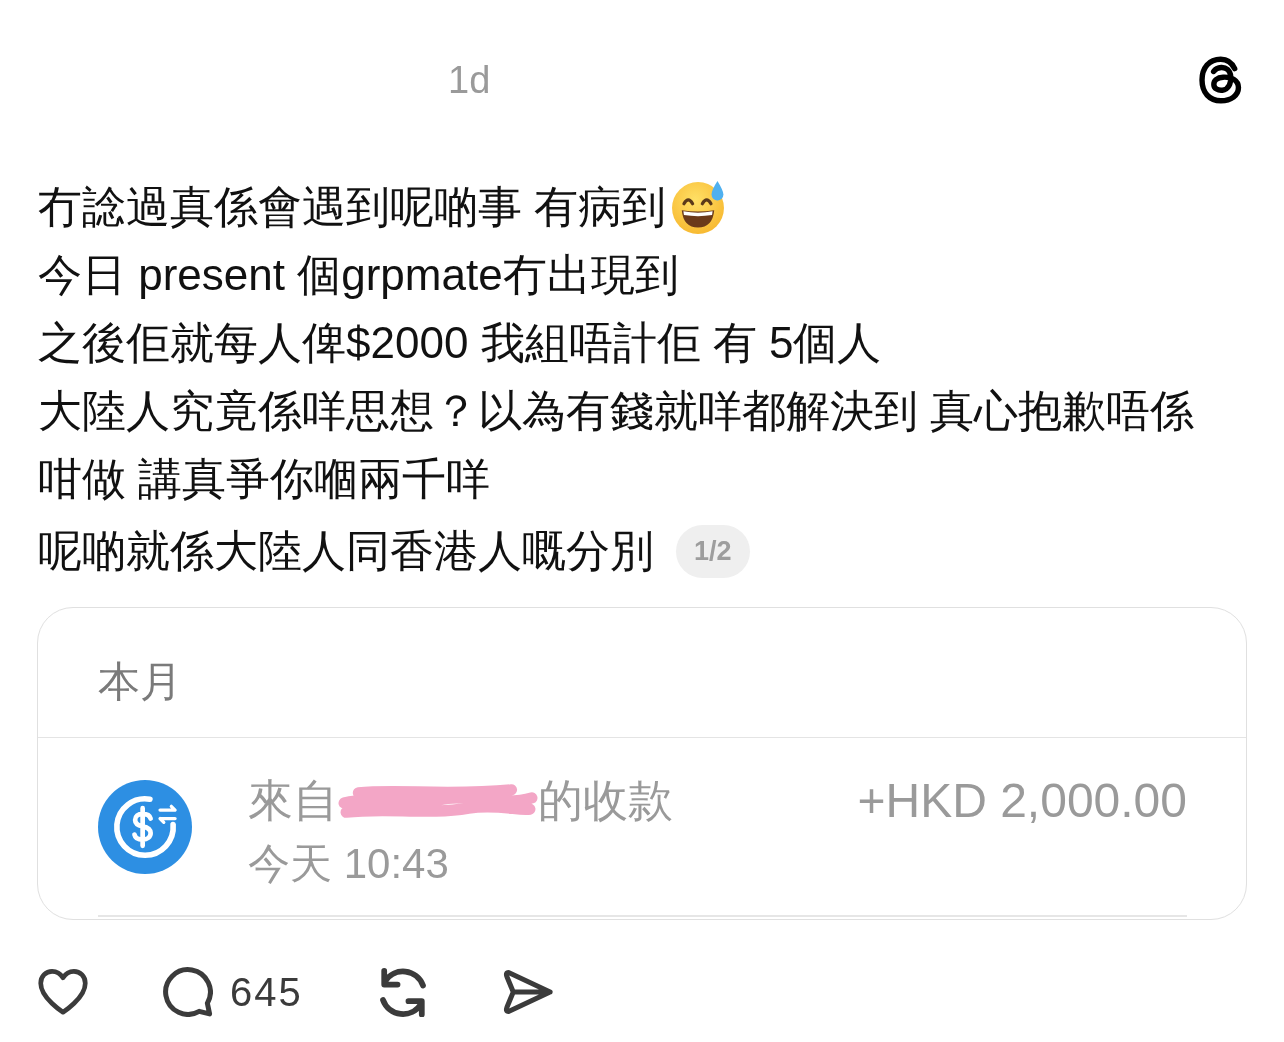  What do you see at coordinates (1022, 801) in the screenshot?
I see `transaction-amount: +HKD 2,000.00` at bounding box center [1022, 801].